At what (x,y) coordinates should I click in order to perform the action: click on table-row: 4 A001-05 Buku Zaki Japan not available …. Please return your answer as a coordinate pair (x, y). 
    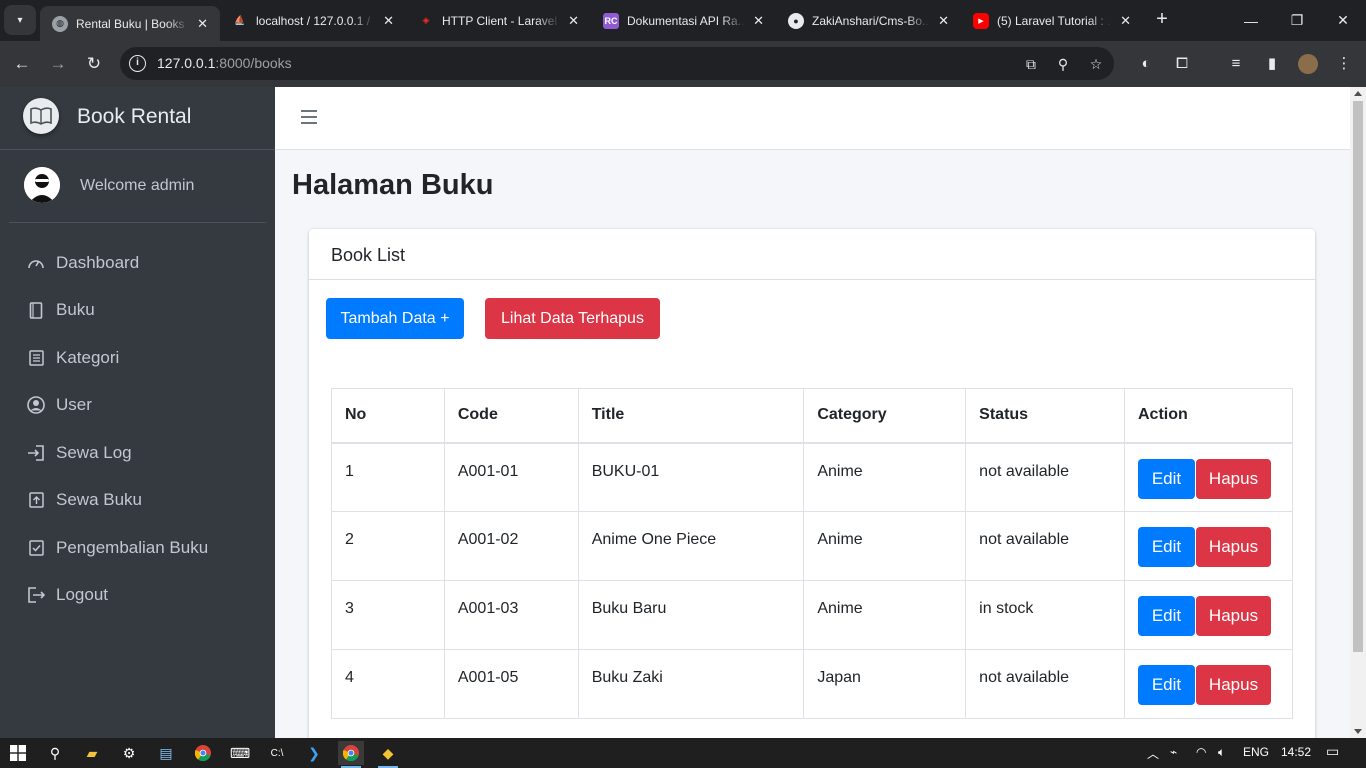
    Looking at the image, I should click on (812, 684).